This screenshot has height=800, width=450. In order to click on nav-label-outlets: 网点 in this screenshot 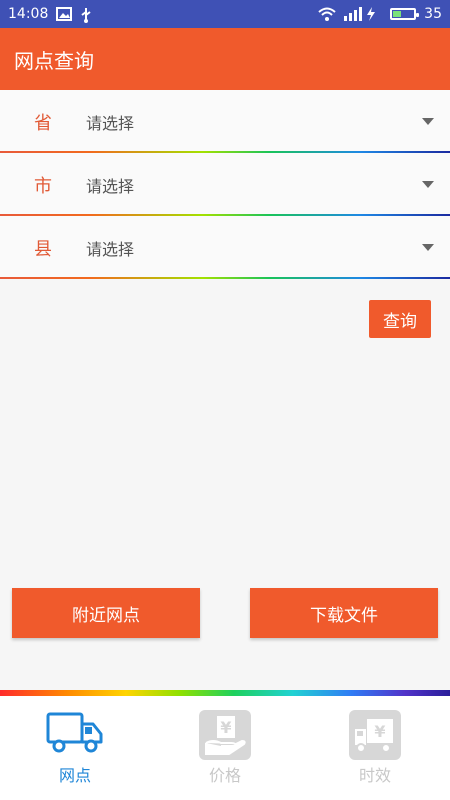, I will do `click(74, 775)`.